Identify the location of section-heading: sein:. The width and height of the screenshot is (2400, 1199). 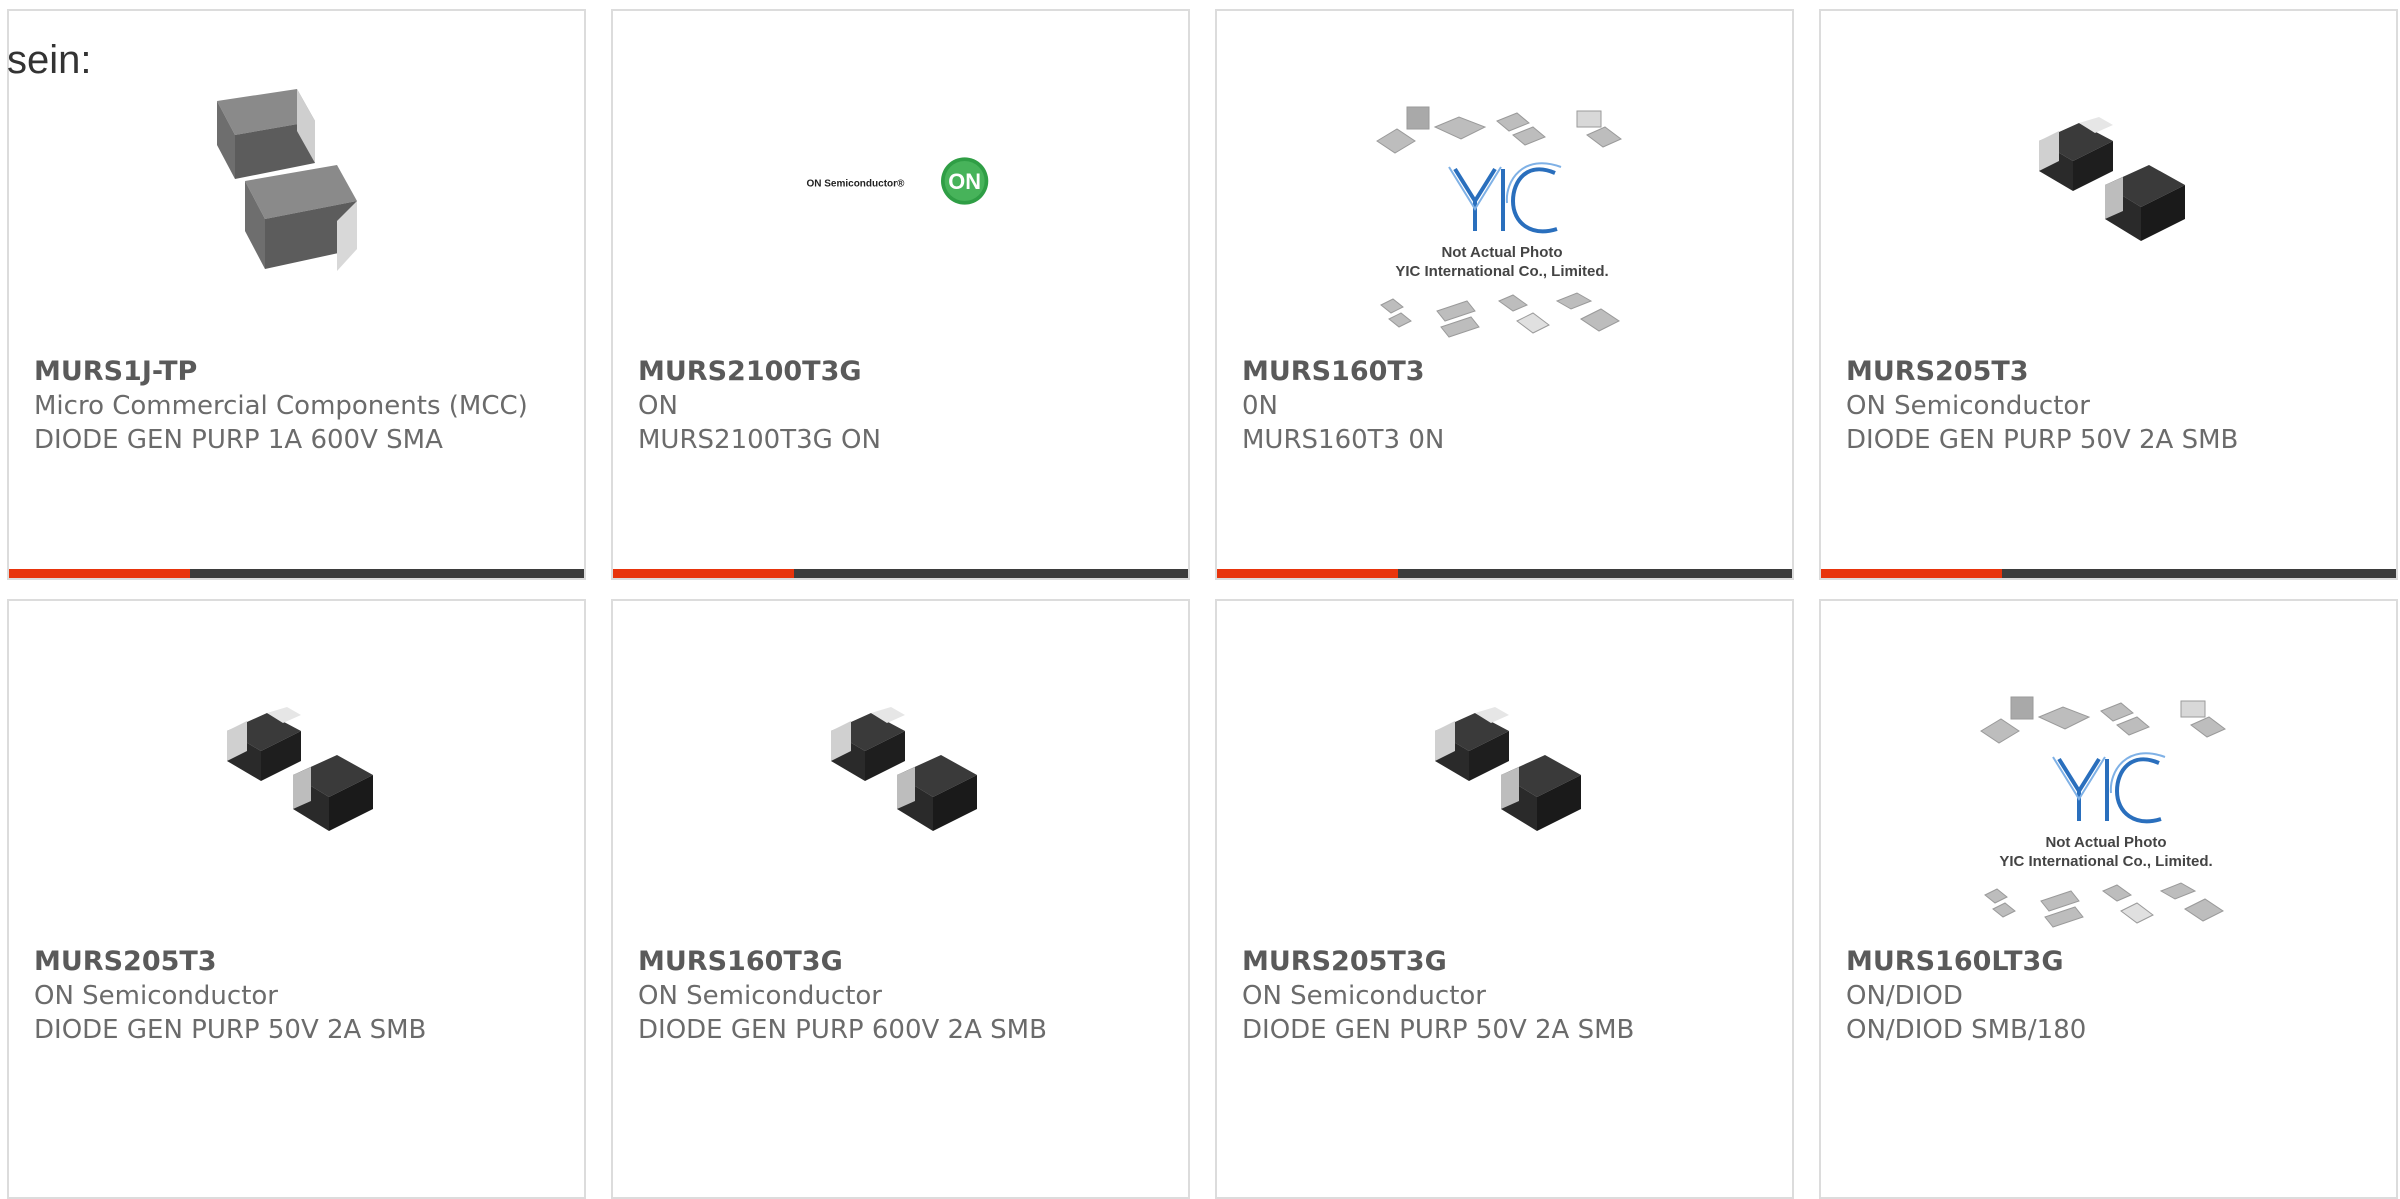
(49, 60).